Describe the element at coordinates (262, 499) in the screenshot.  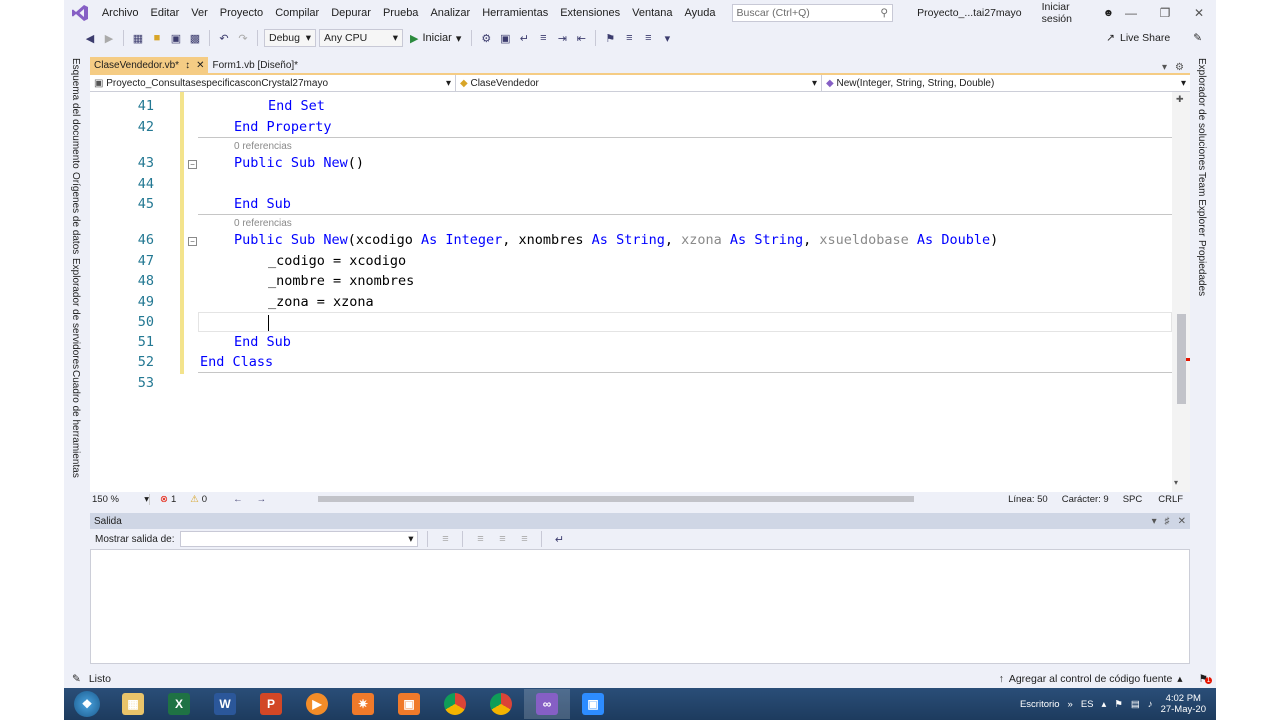
I see `next-issue-icon: →` at that location.